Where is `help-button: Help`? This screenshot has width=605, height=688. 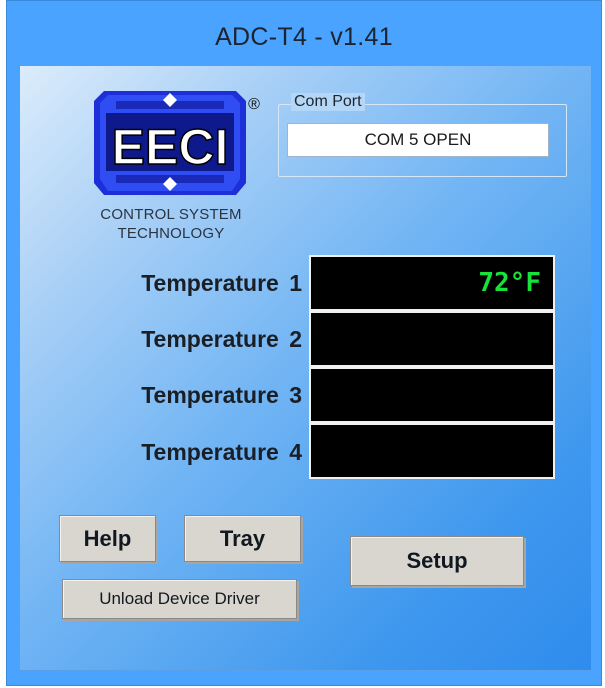 help-button: Help is located at coordinates (107, 538).